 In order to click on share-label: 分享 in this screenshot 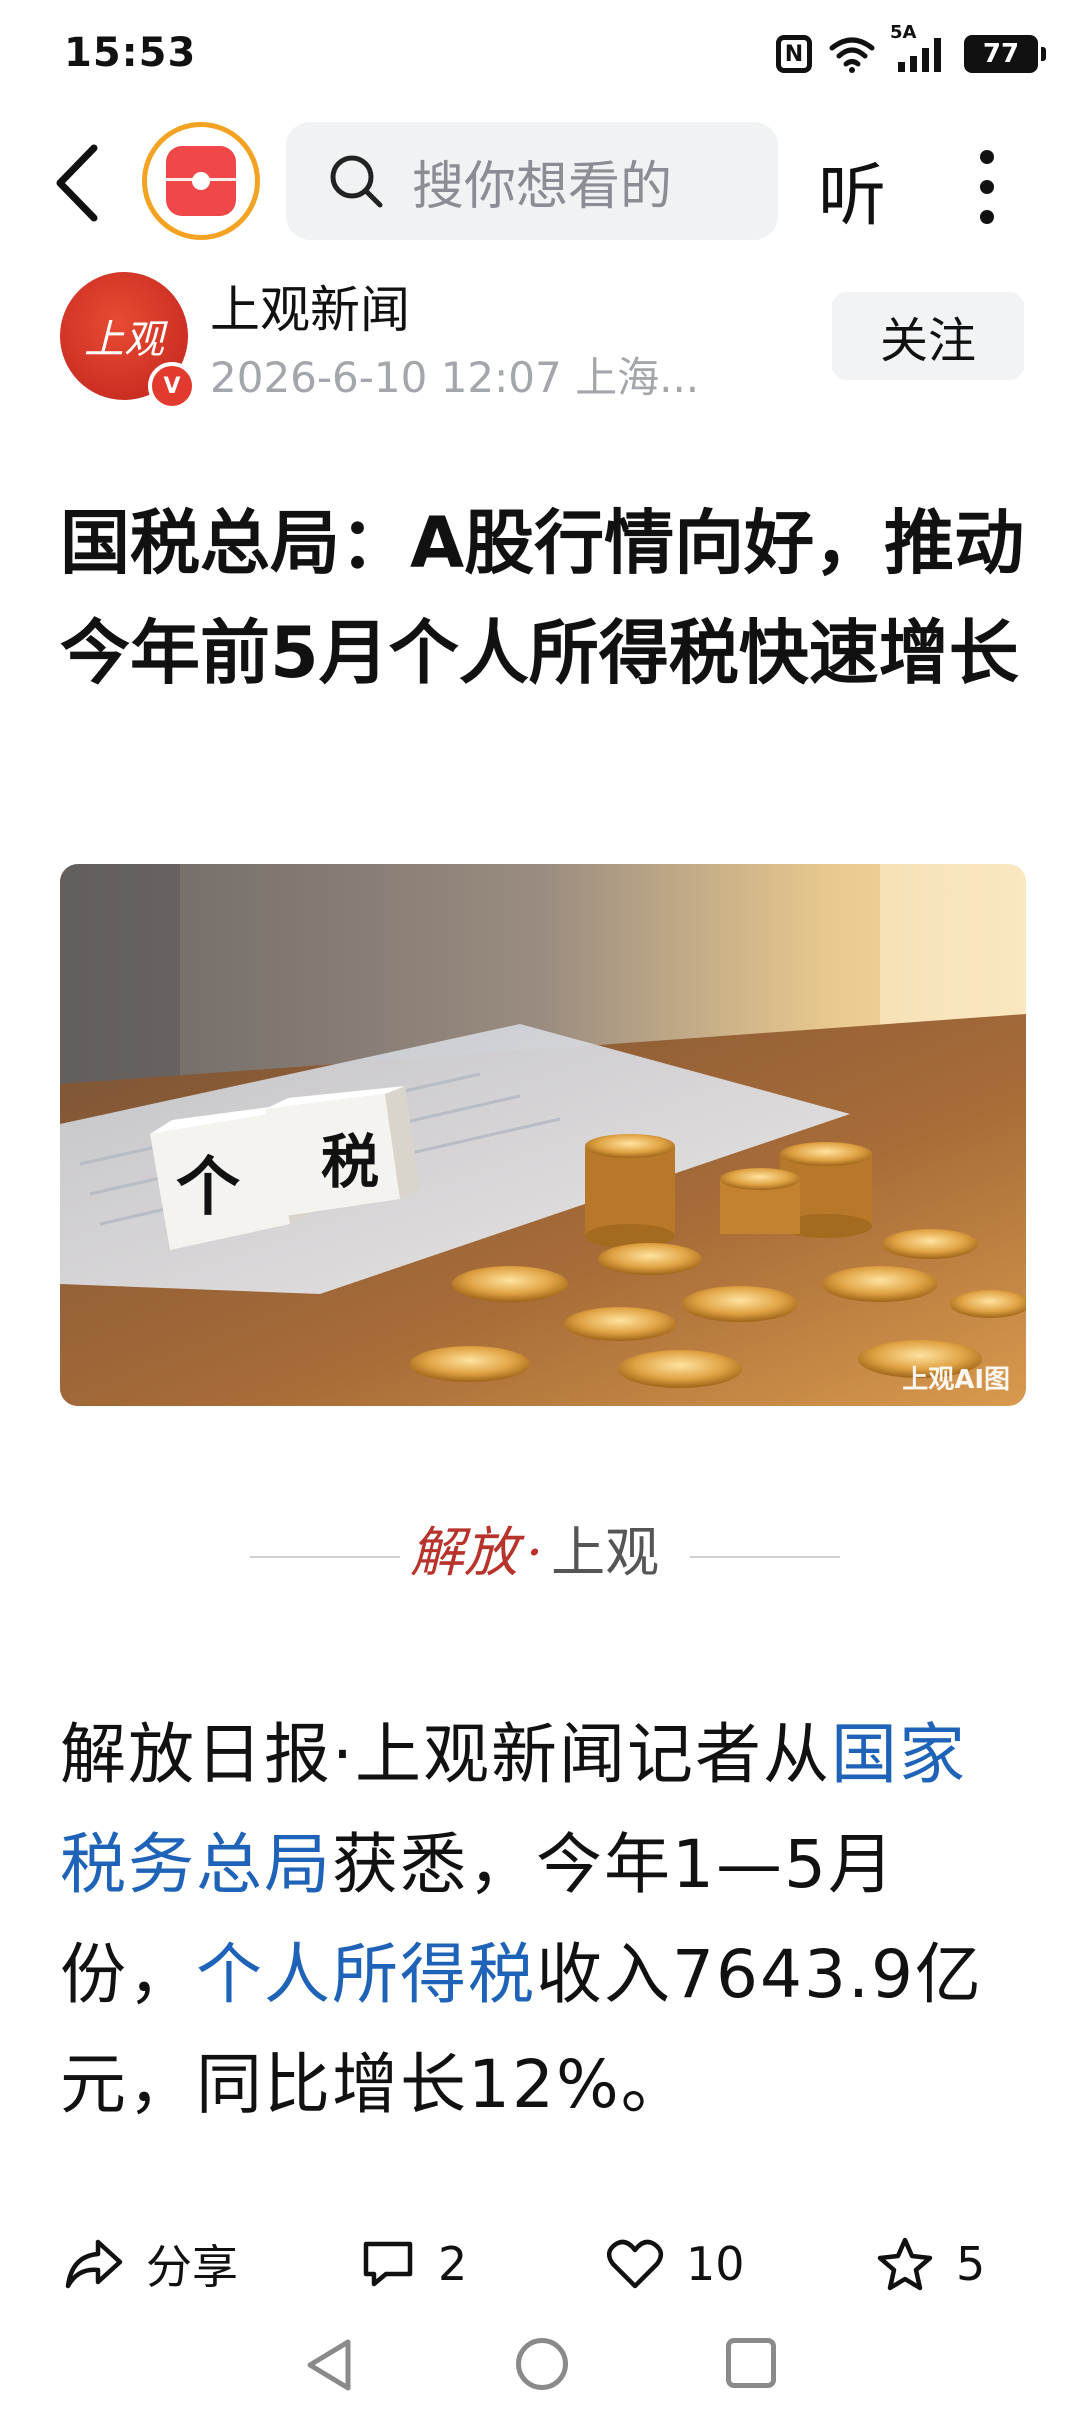, I will do `click(192, 2267)`.